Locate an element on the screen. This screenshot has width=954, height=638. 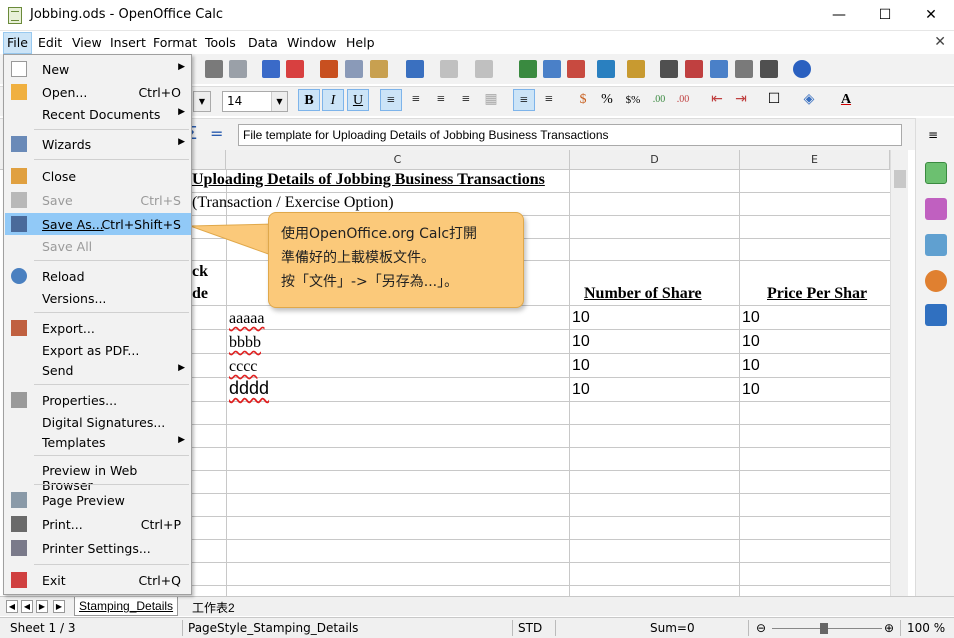
cut-icon is located at coordinates (329, 69).